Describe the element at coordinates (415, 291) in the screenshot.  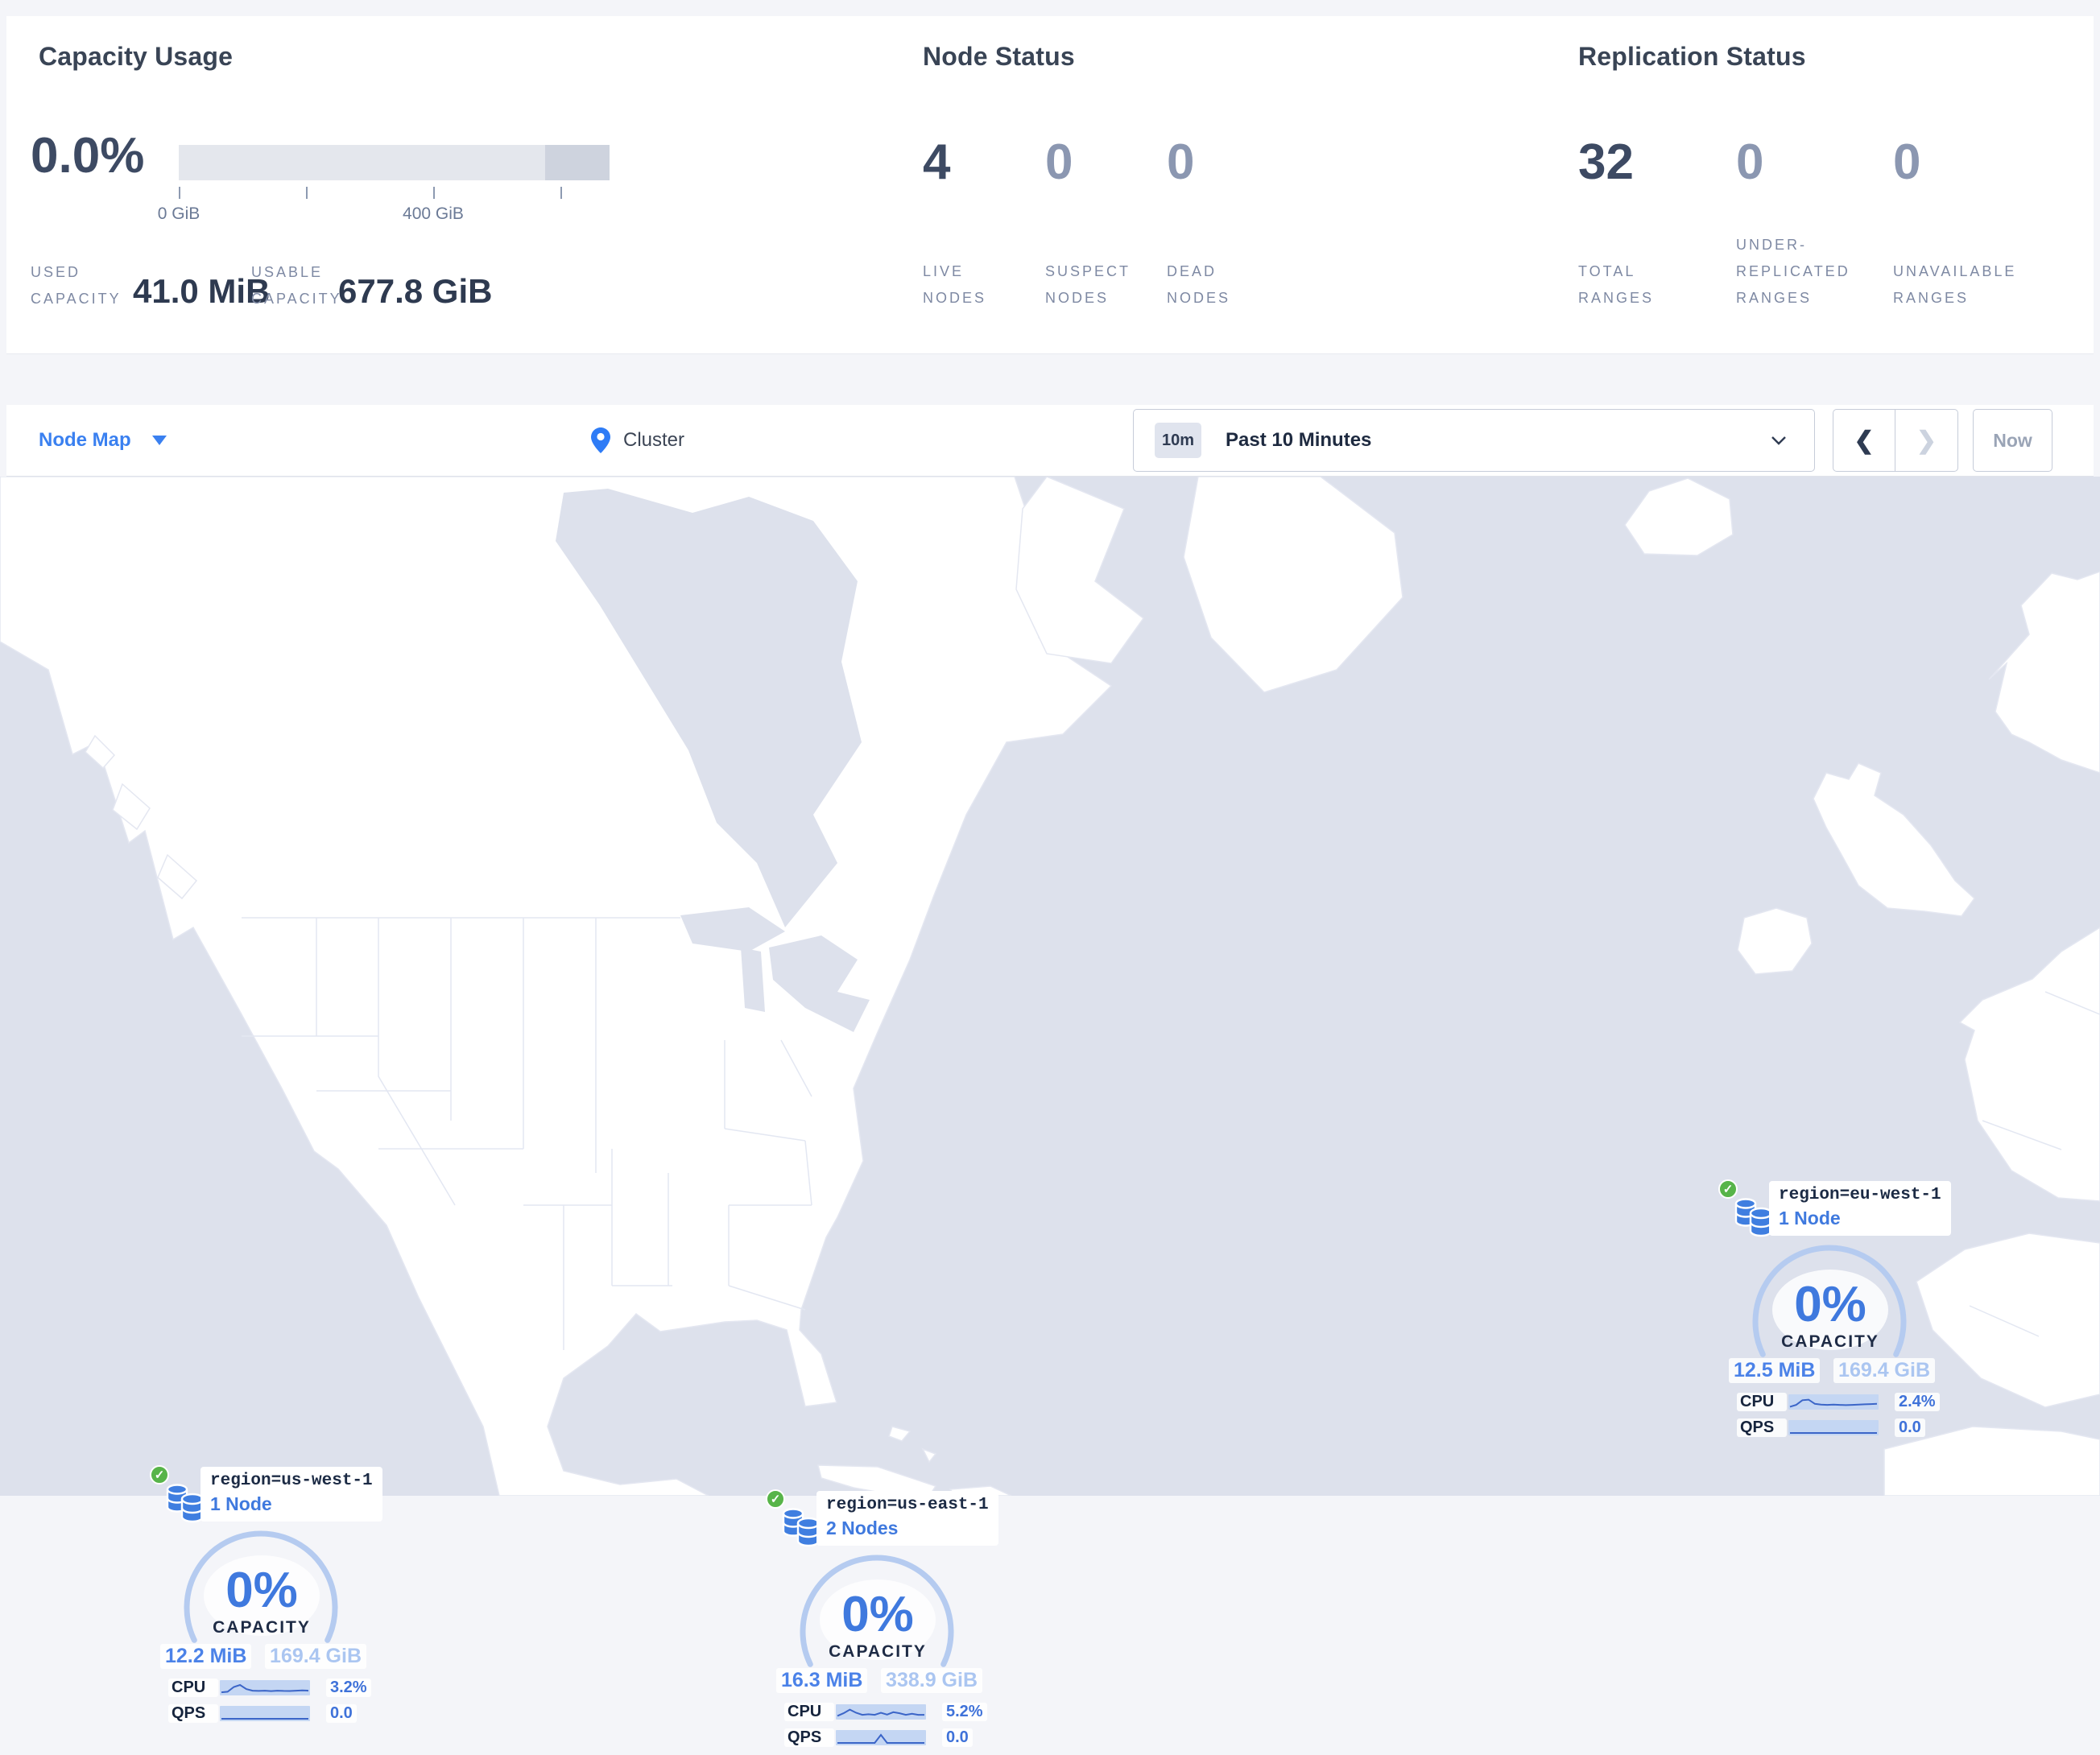
I see `usable-capacity-value: 677.8 GiB` at that location.